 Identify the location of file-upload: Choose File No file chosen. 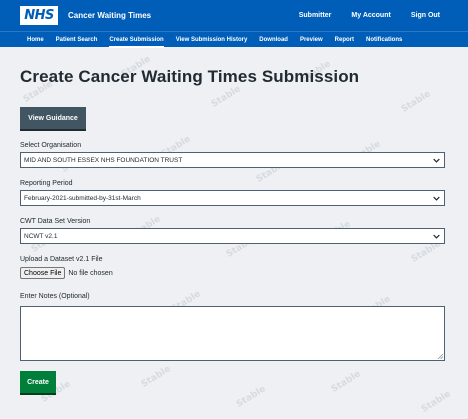
(233, 273).